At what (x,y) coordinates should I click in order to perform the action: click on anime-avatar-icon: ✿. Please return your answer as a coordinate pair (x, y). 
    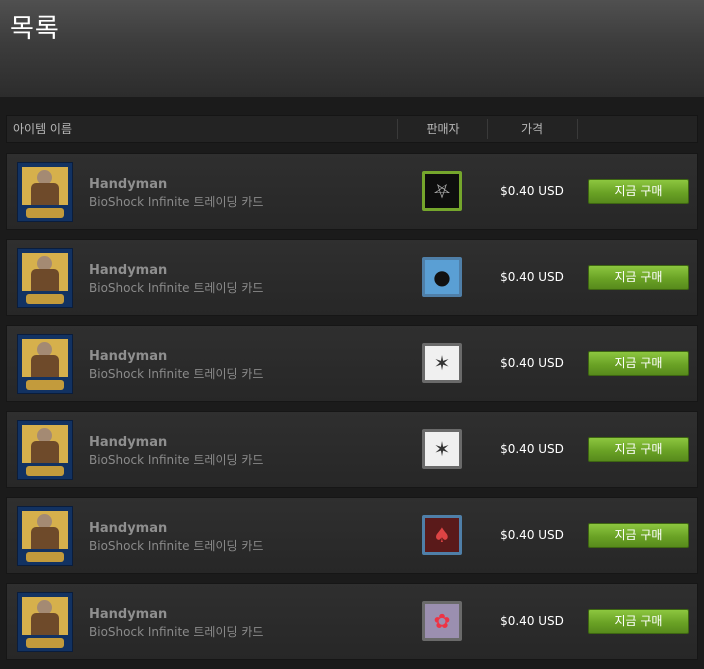
    Looking at the image, I should click on (442, 621).